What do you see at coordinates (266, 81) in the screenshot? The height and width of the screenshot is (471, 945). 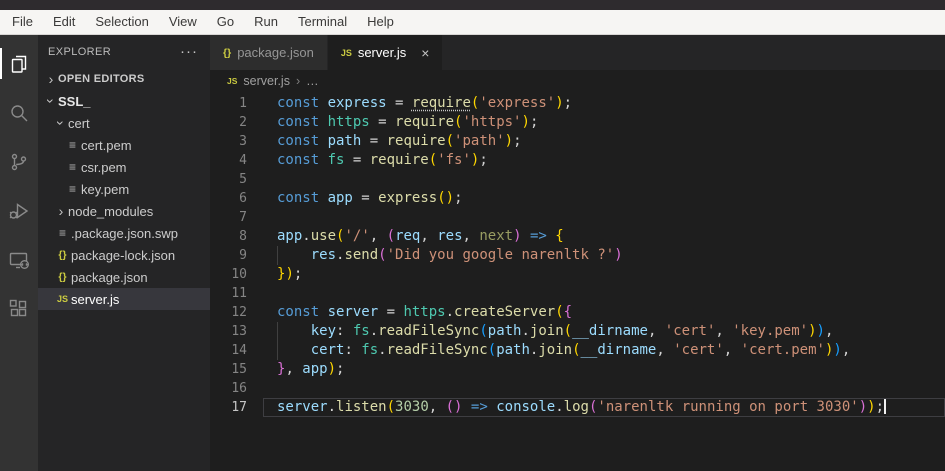 I see `breadcrumb-file: server.js` at bounding box center [266, 81].